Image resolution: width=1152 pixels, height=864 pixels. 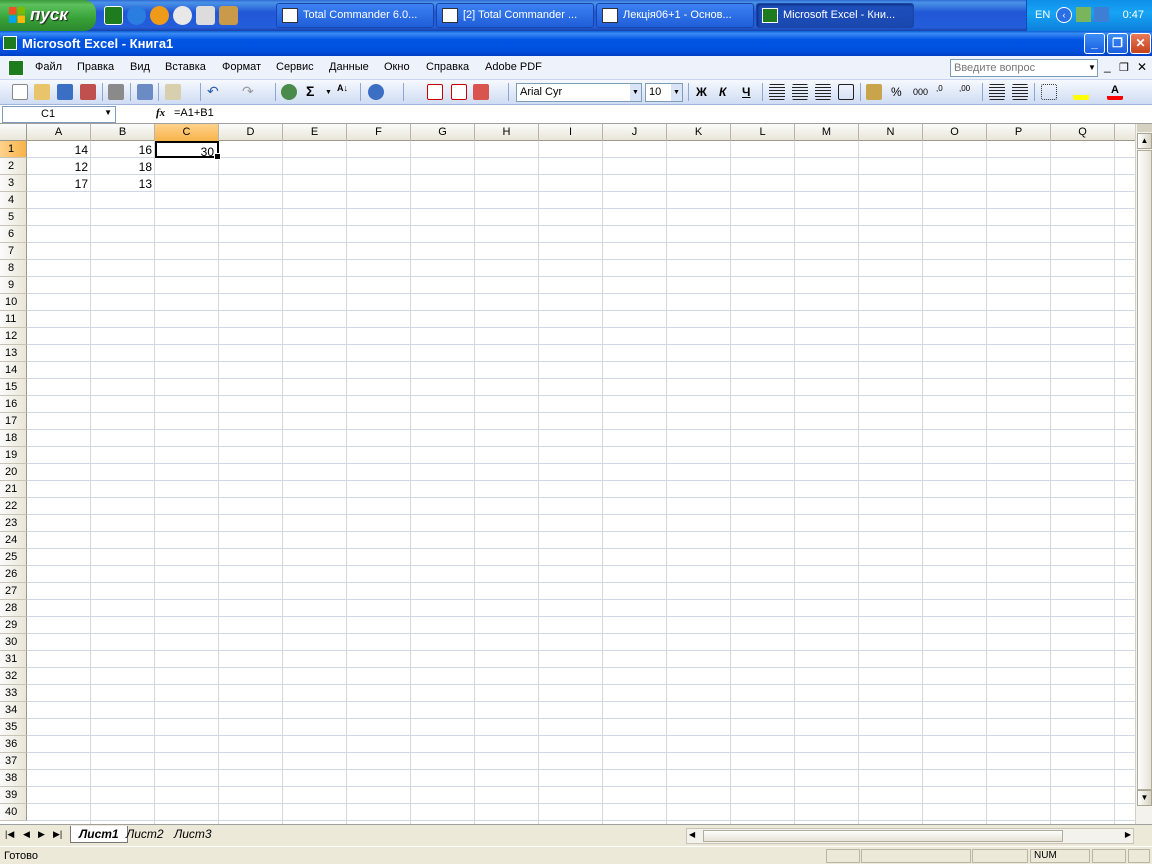 I want to click on row-header-34: 34, so click(x=13, y=710).